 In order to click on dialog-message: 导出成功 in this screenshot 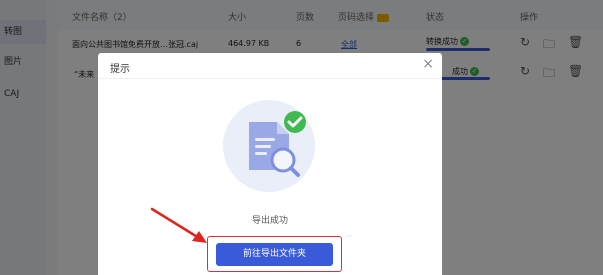, I will do `click(269, 221)`.